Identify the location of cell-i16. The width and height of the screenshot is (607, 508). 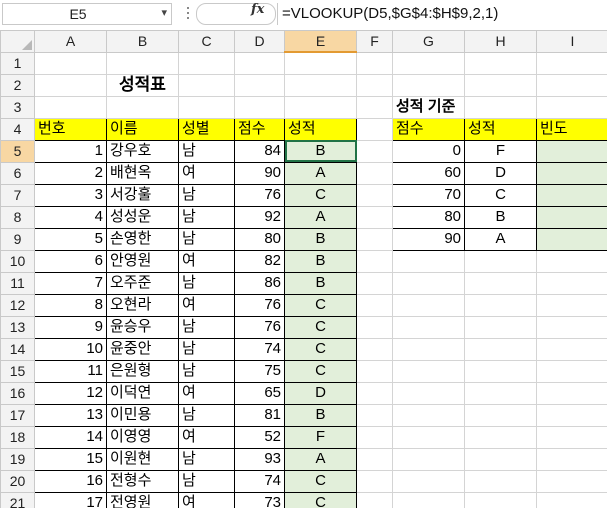
(571, 393).